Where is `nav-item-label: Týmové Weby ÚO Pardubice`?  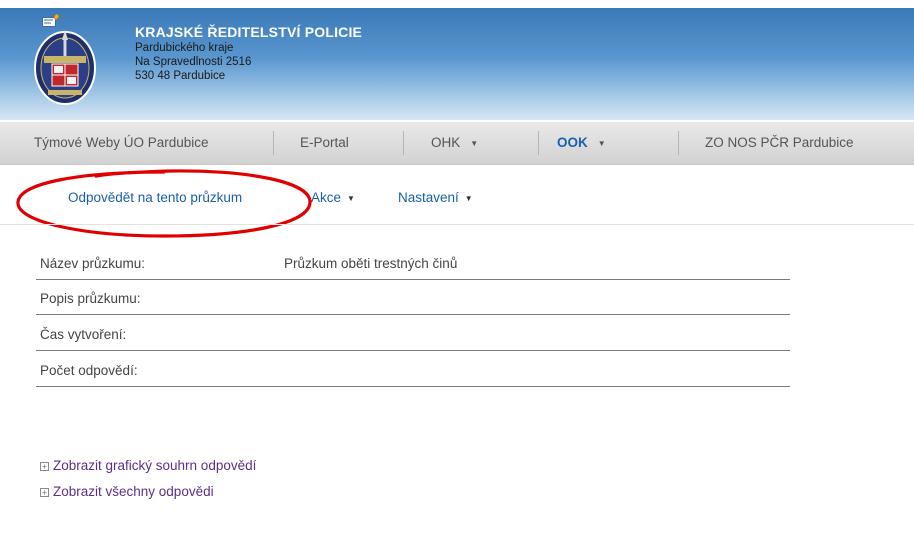
nav-item-label: Týmové Weby ÚO Pardubice is located at coordinates (121, 142).